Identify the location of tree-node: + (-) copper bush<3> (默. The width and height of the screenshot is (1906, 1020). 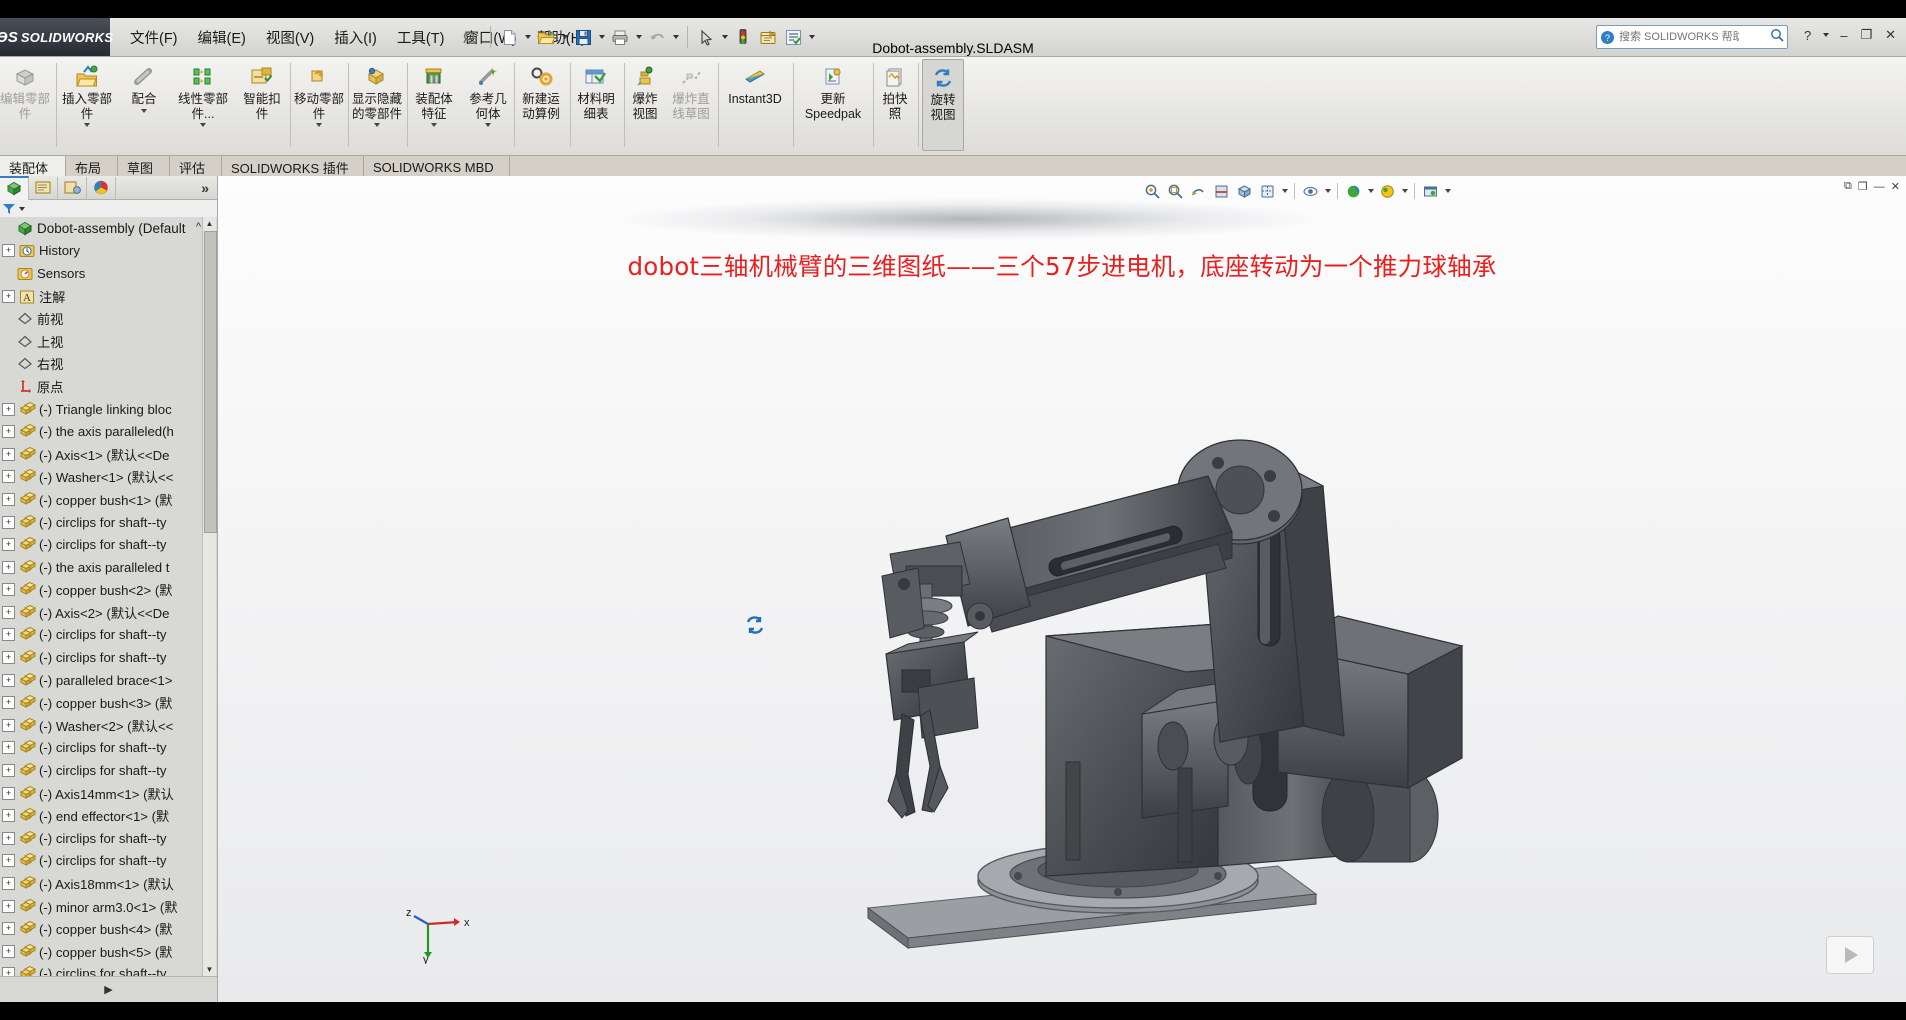
(108, 702).